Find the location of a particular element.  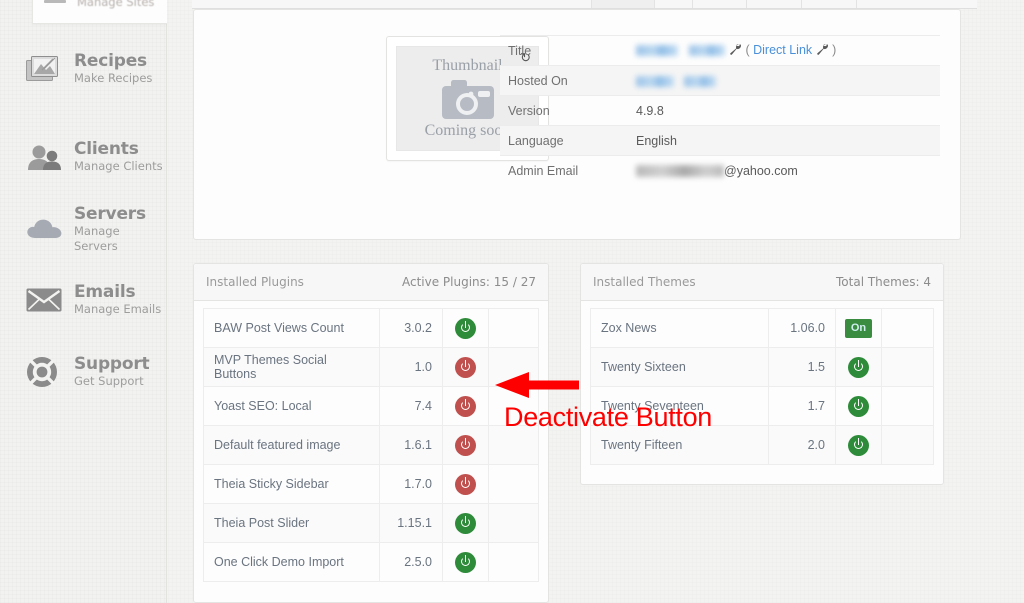

sidebar-item-support: Support Get Support is located at coordinates (83, 372).